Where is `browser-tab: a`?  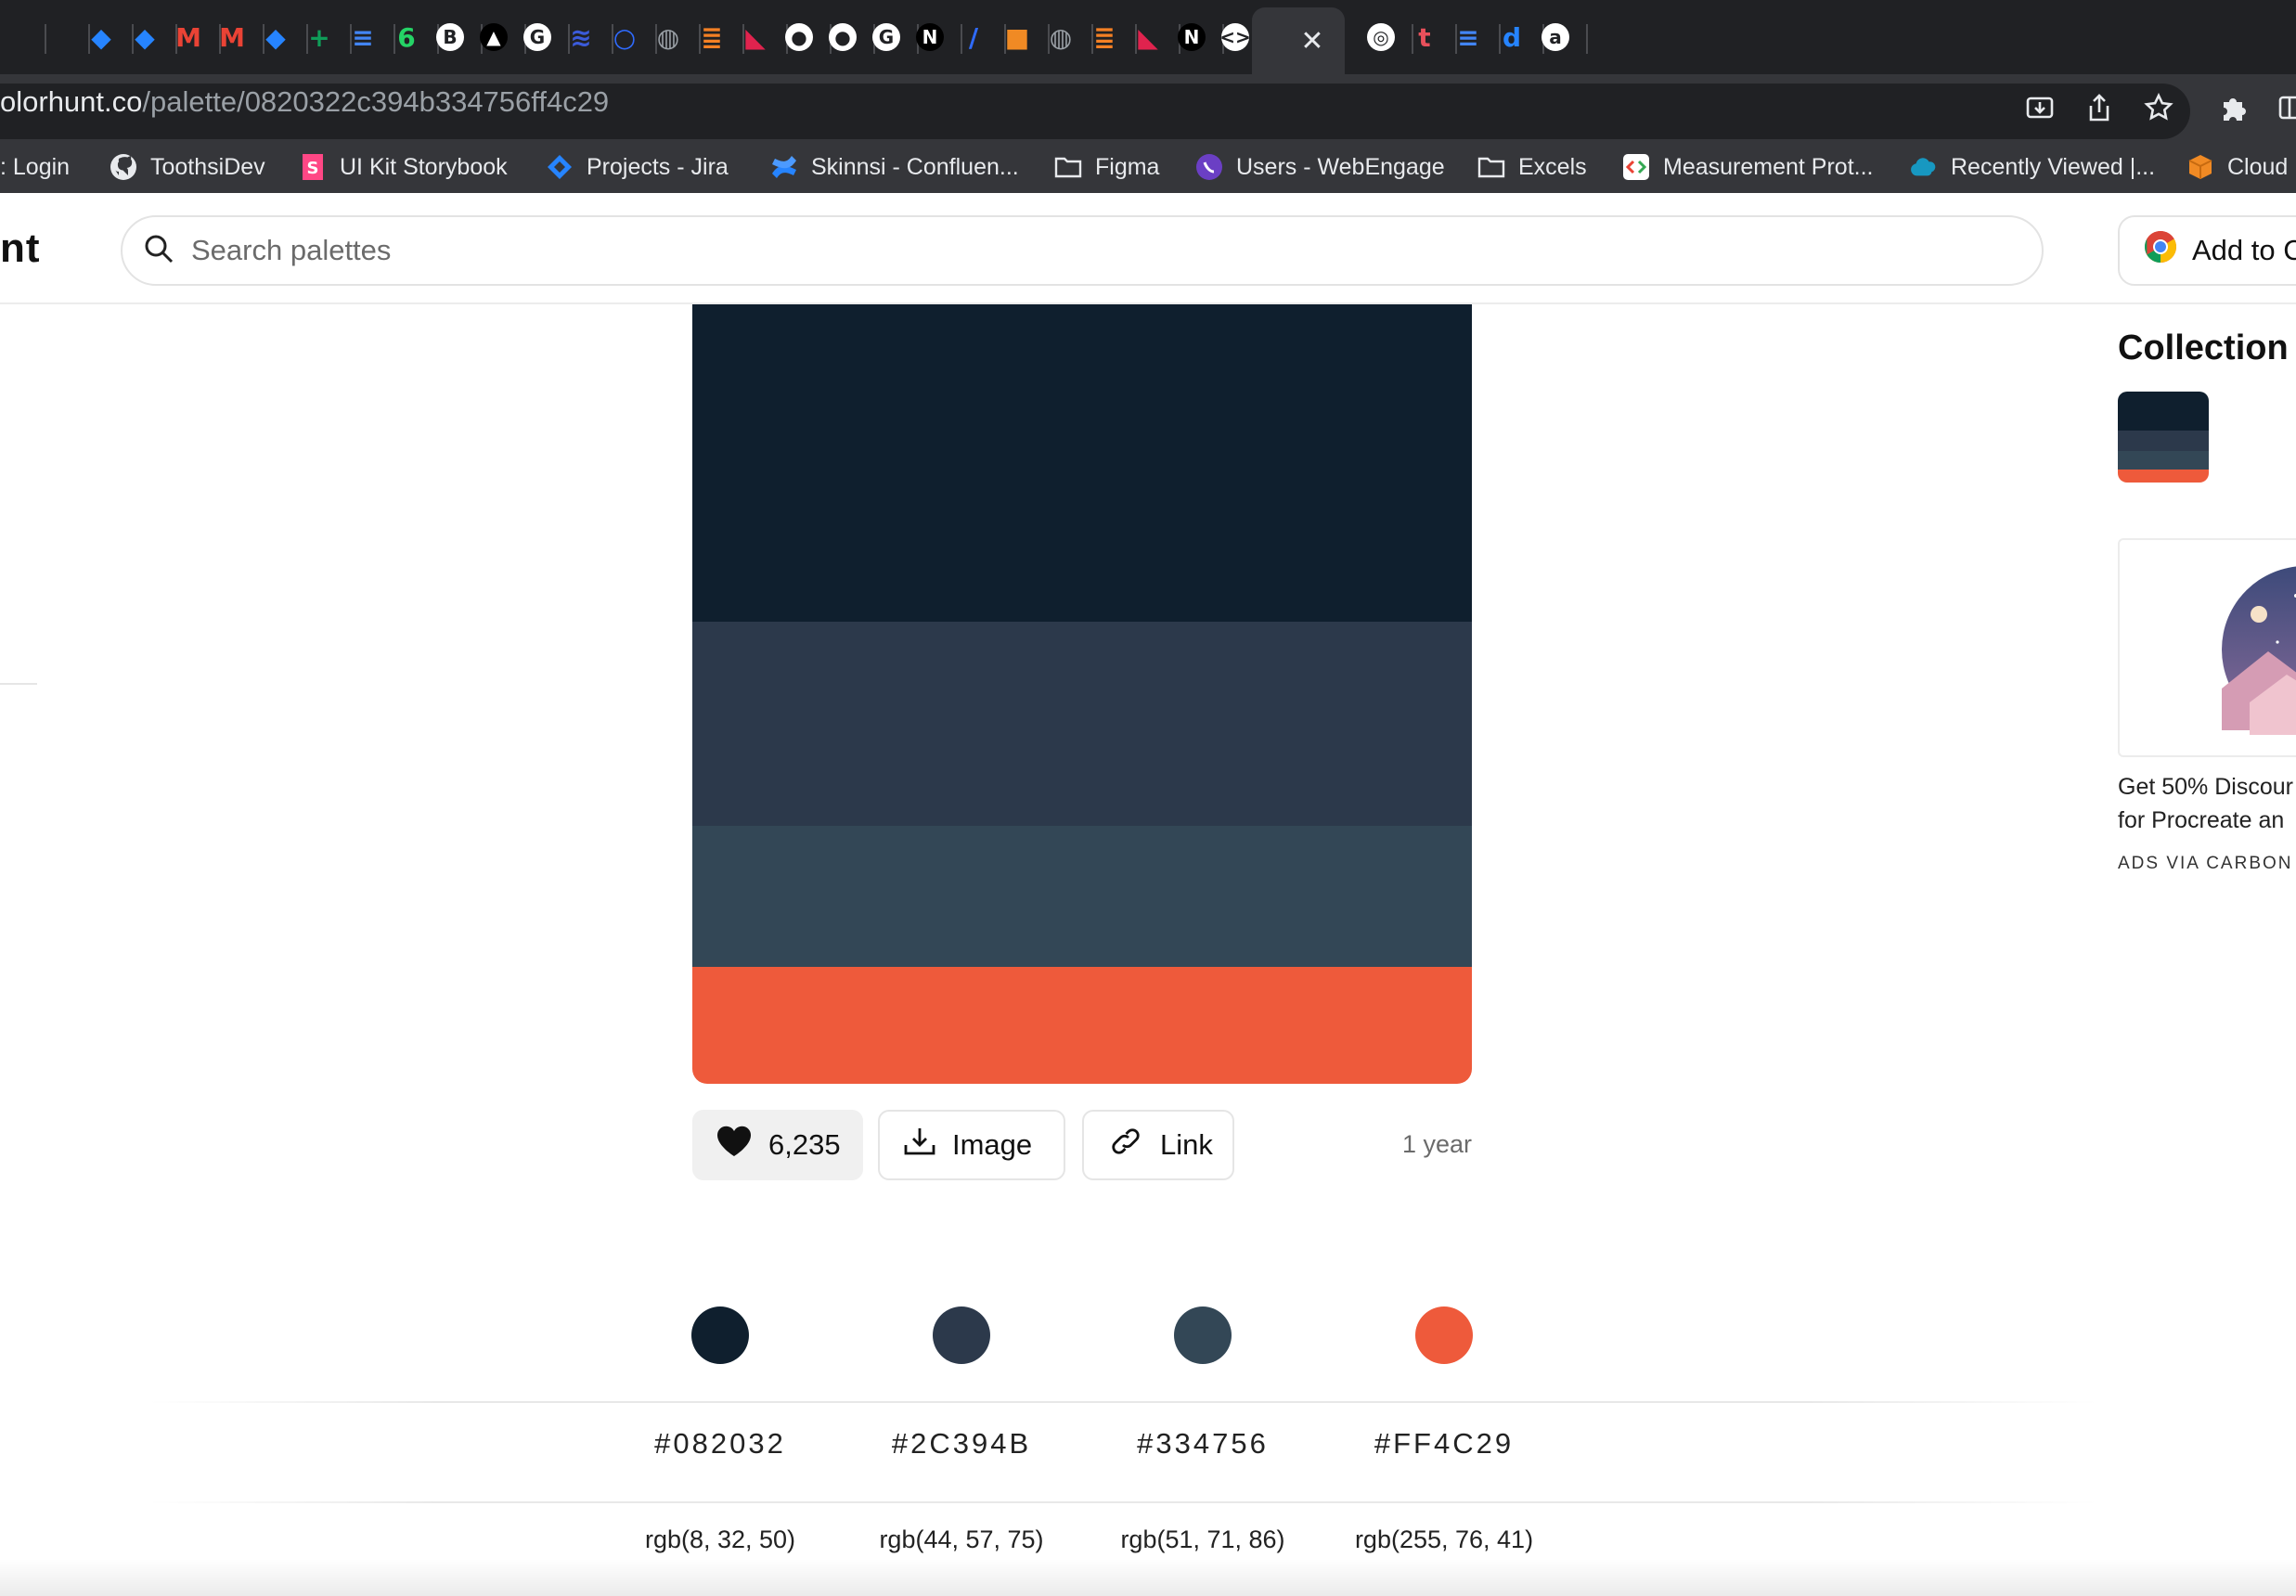
browser-tab: a is located at coordinates (1555, 37).